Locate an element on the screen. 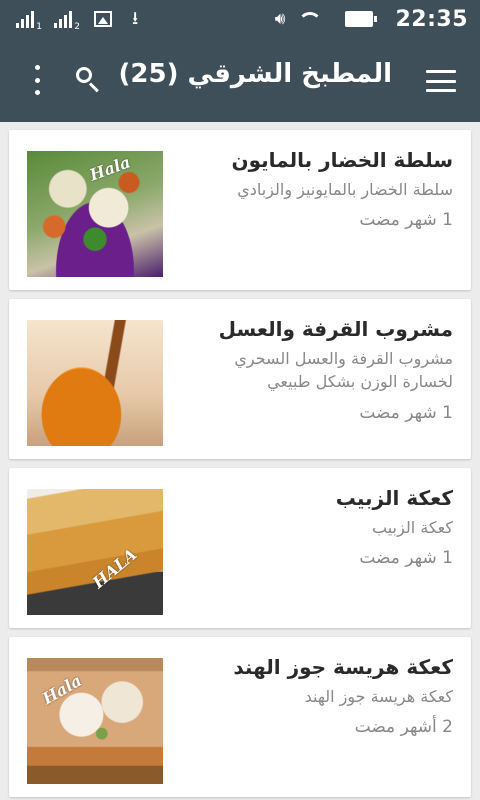 The width and height of the screenshot is (480, 800). usb-icon: ⭳ is located at coordinates (135, 18).